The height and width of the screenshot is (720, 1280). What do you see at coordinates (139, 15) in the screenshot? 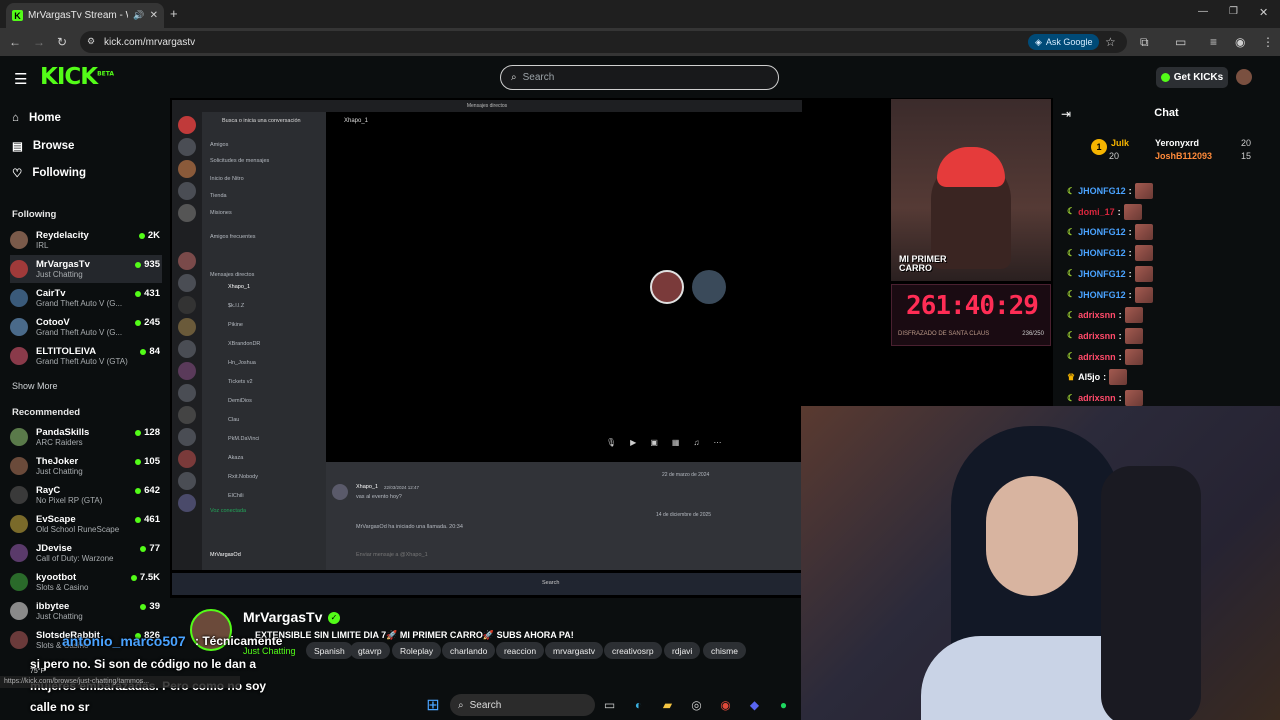
I see `speaker-icon: 🔊` at bounding box center [139, 15].